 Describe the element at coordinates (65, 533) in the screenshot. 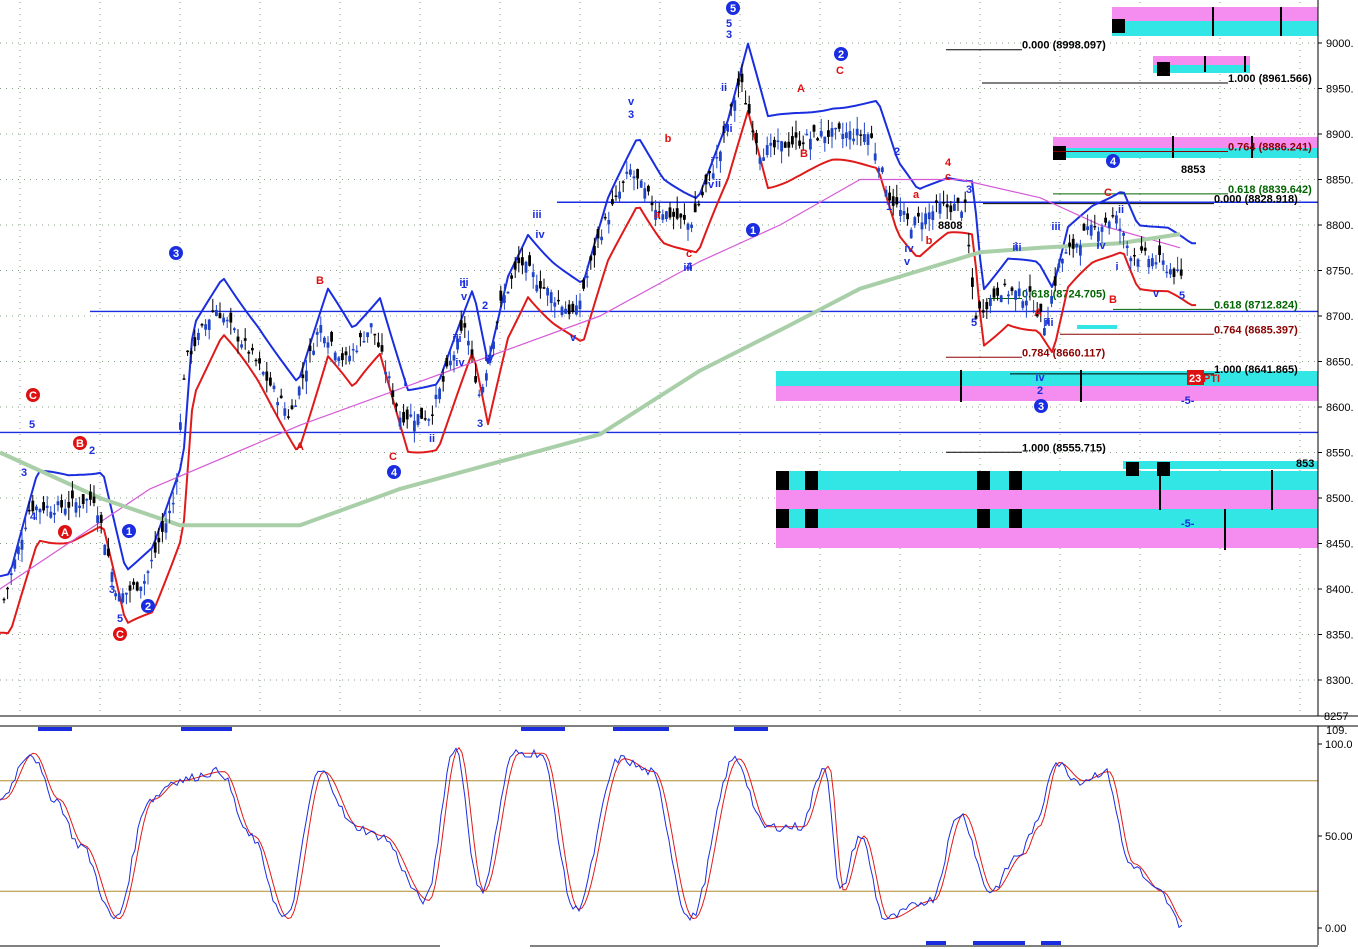

I see `wave-label-circled: A` at that location.